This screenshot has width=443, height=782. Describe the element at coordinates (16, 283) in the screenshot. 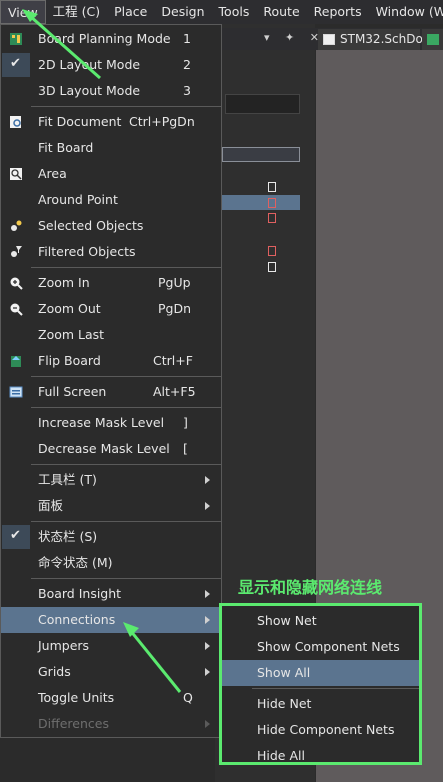

I see `zoom-in-icon` at that location.